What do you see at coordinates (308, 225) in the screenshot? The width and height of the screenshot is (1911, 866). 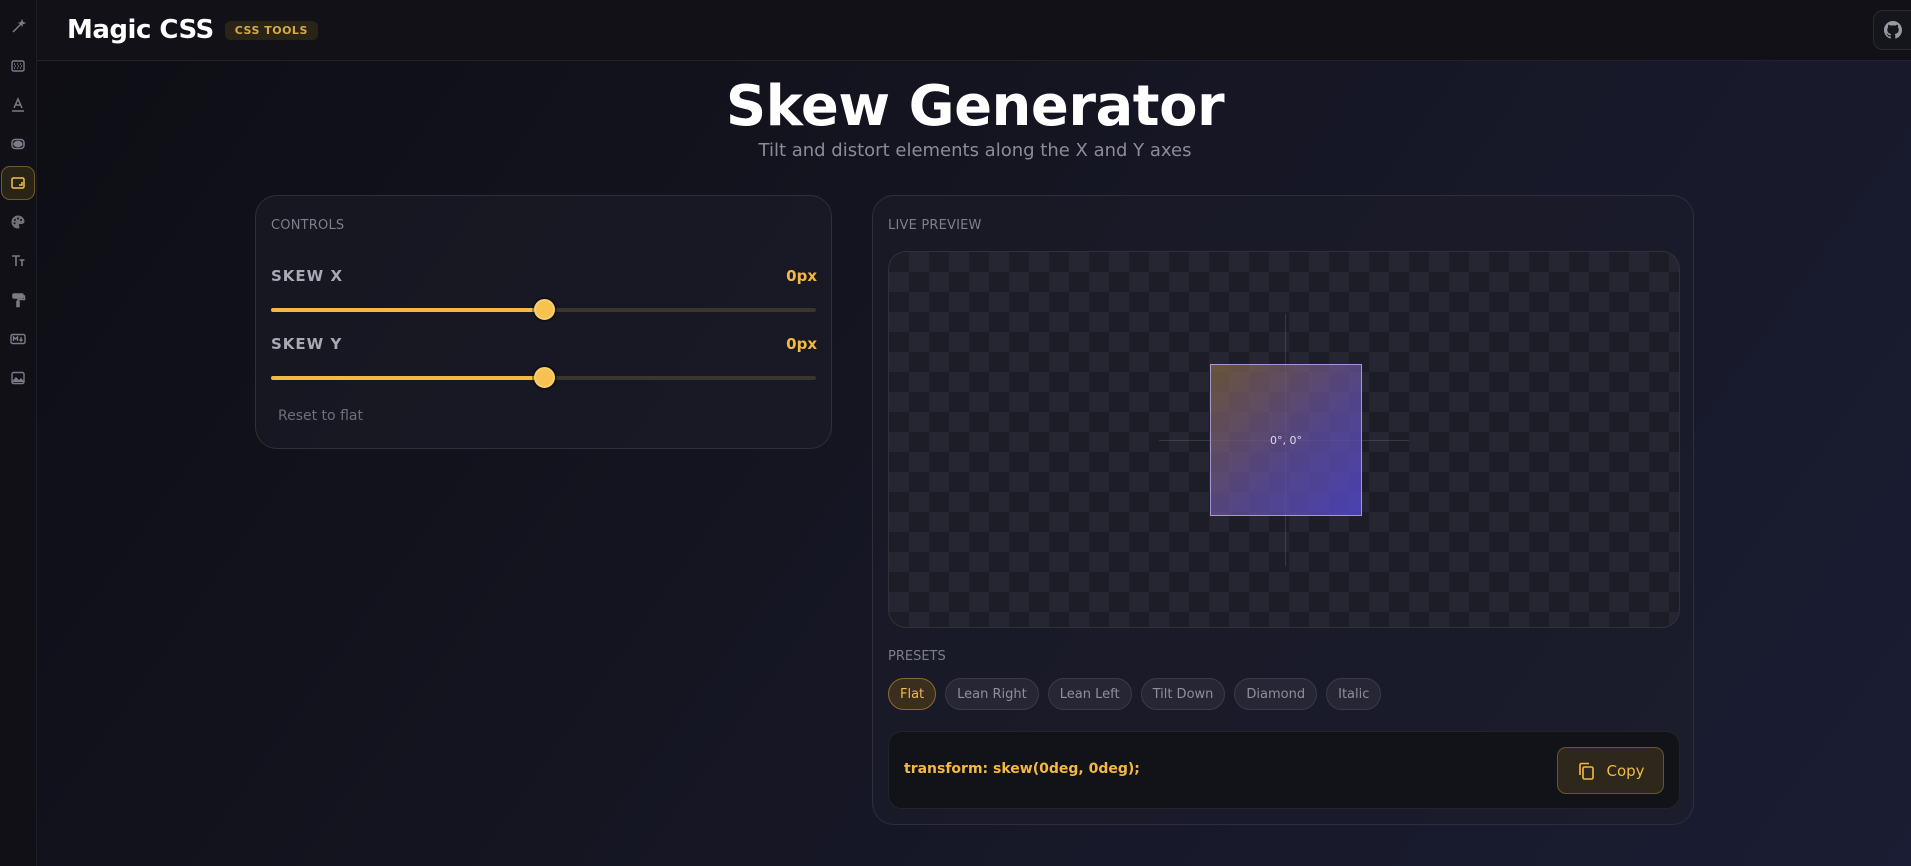 I see `controls-heading: CONTROLS` at bounding box center [308, 225].